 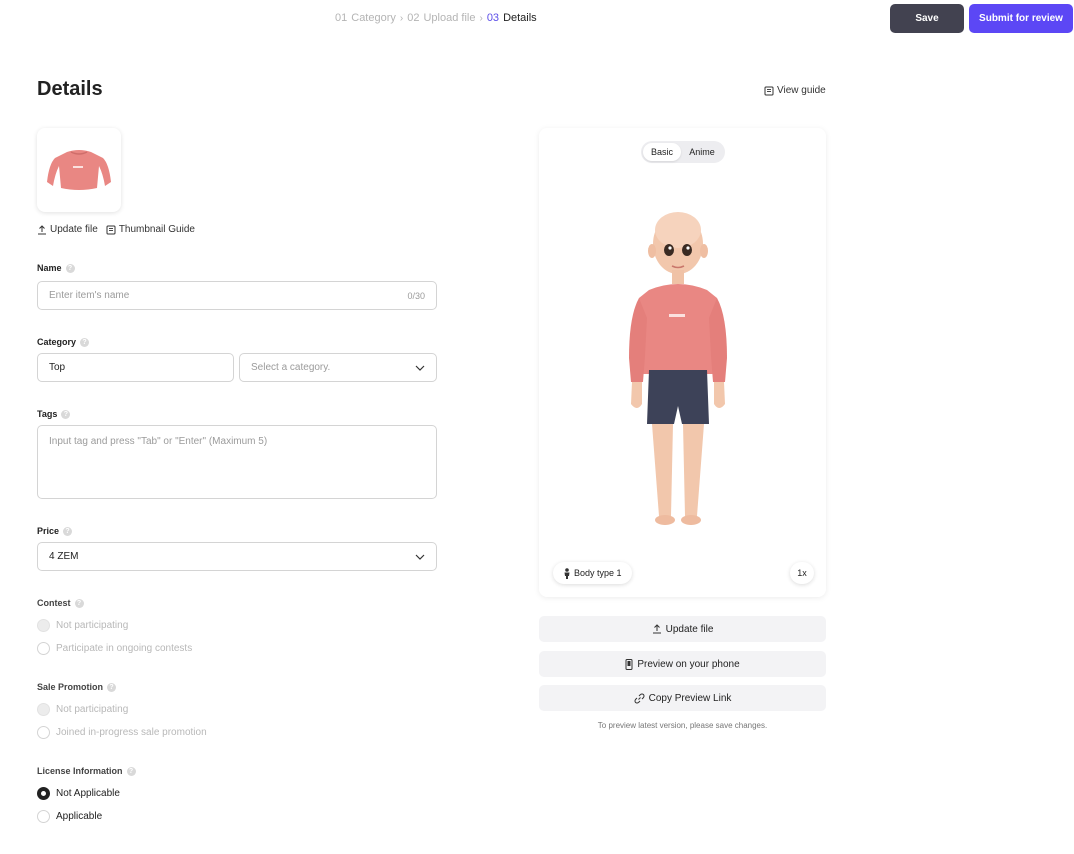 I want to click on contest-label-text: Contest, so click(x=54, y=603).